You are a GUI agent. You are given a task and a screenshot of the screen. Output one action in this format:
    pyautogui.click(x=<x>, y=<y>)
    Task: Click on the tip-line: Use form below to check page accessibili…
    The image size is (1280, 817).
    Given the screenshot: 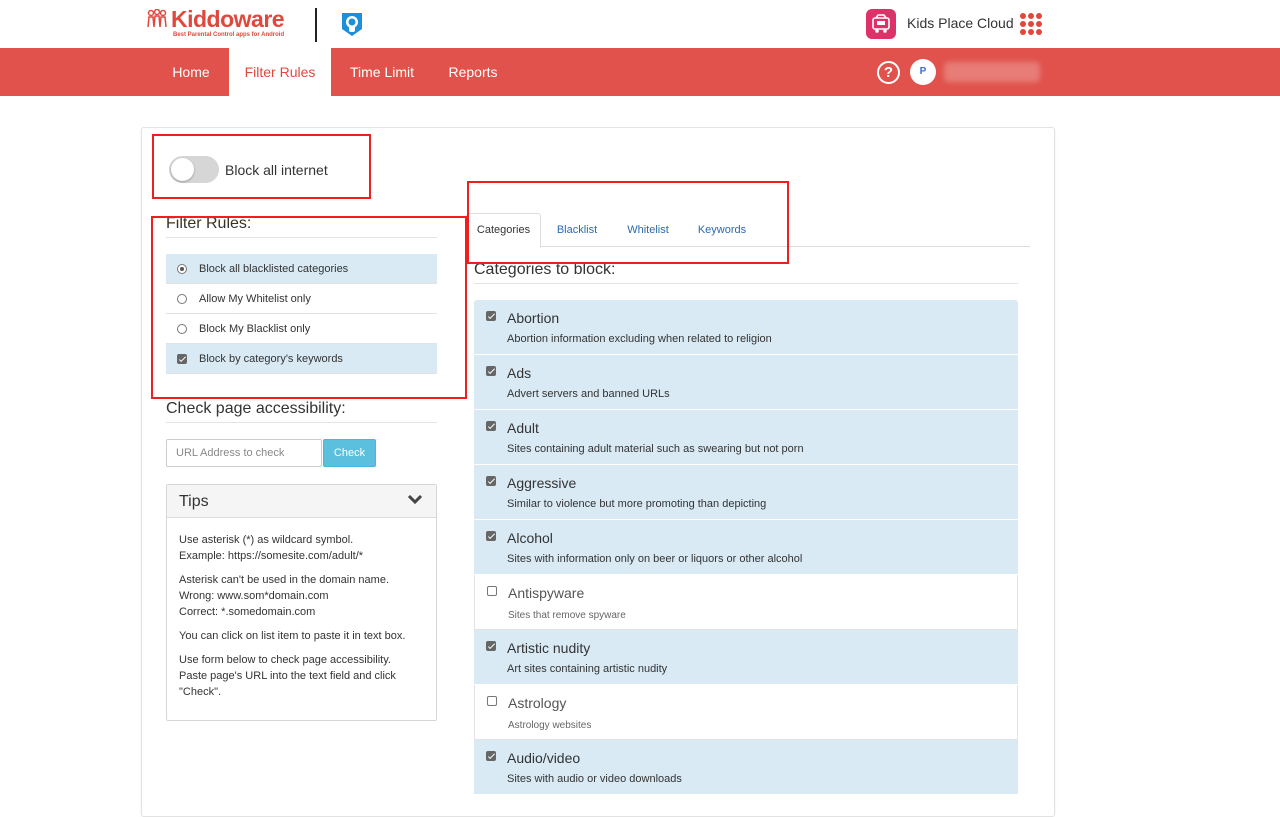 What is the action you would take?
    pyautogui.click(x=285, y=660)
    